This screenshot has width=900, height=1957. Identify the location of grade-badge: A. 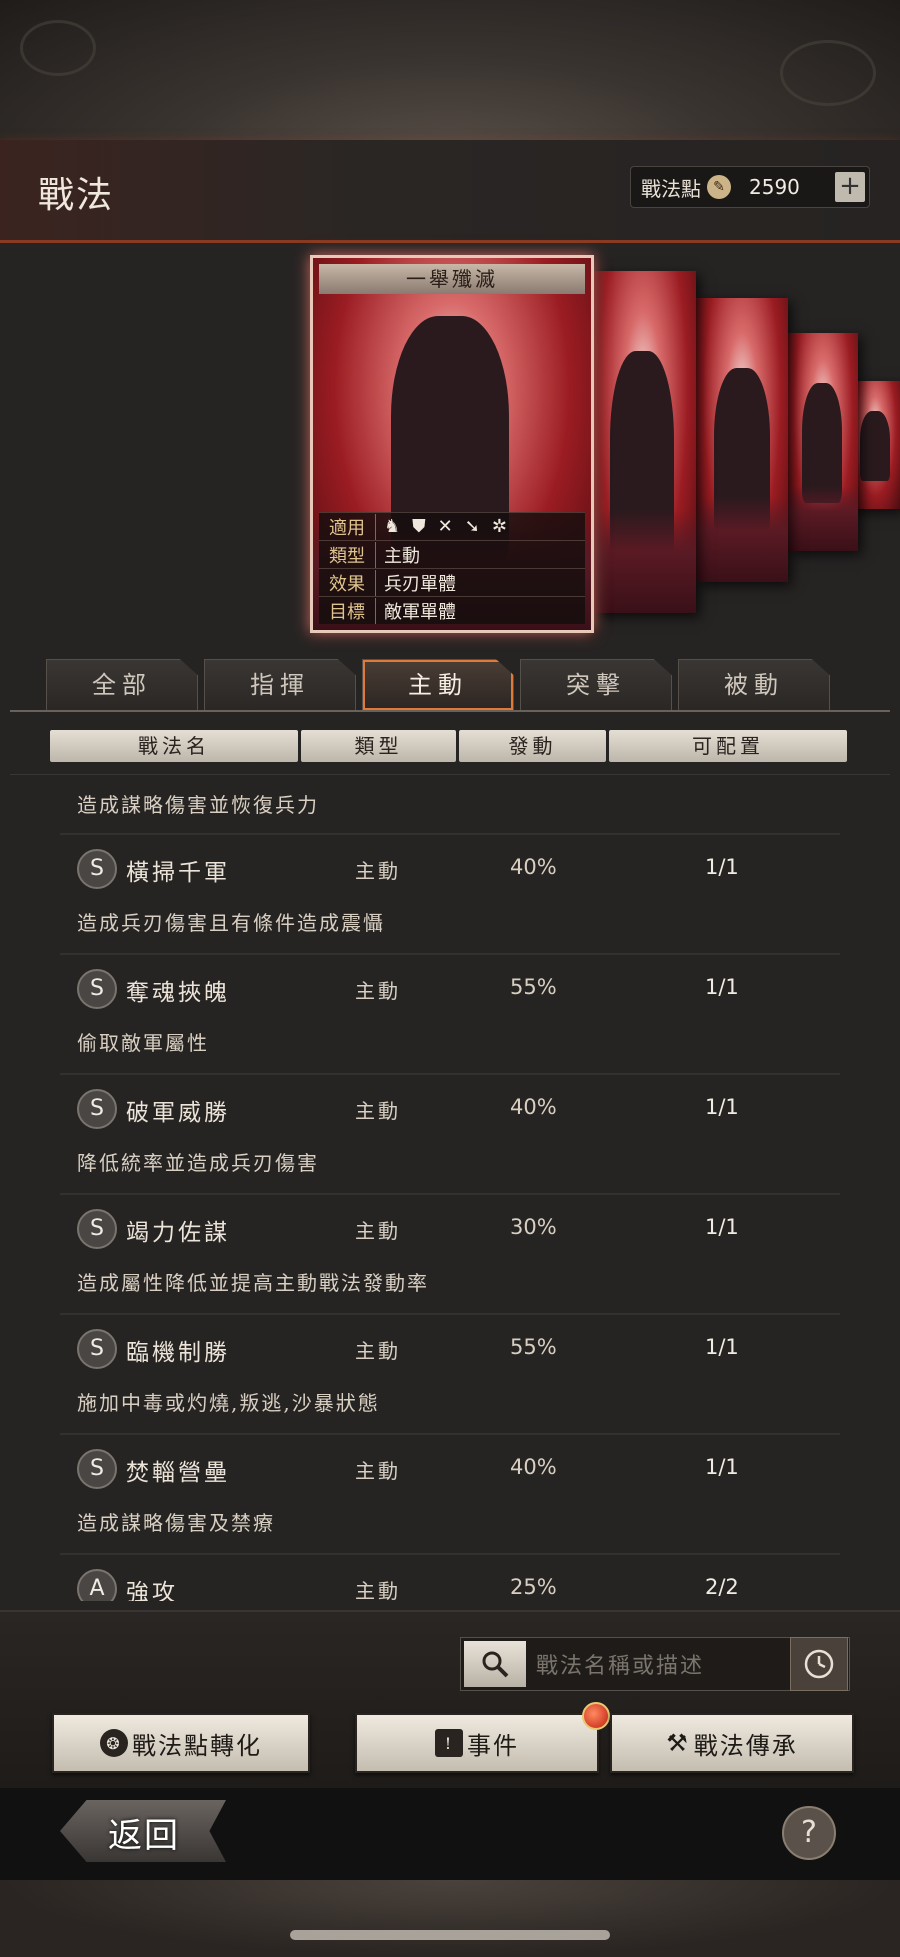
(97, 1585).